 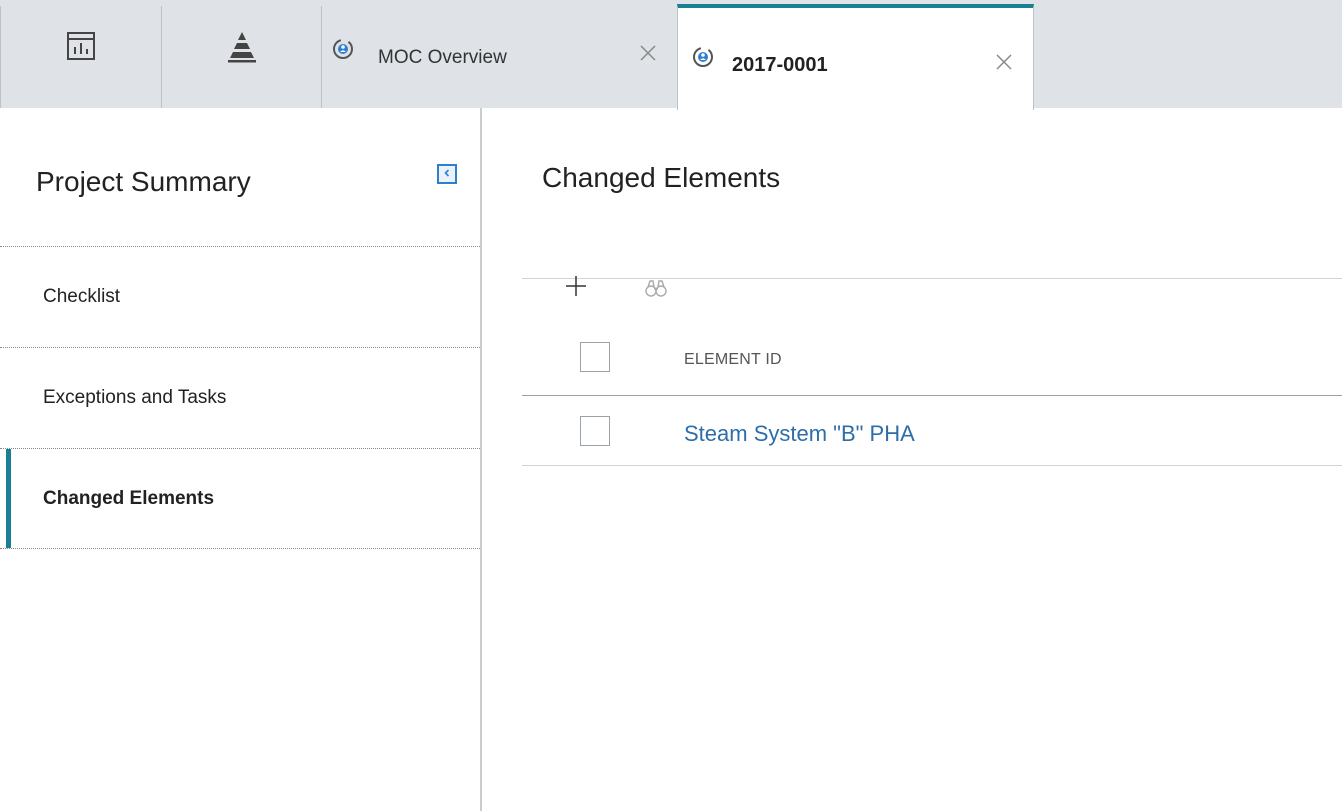 I want to click on column-header-element-id: ELEMENT ID, so click(x=733, y=360).